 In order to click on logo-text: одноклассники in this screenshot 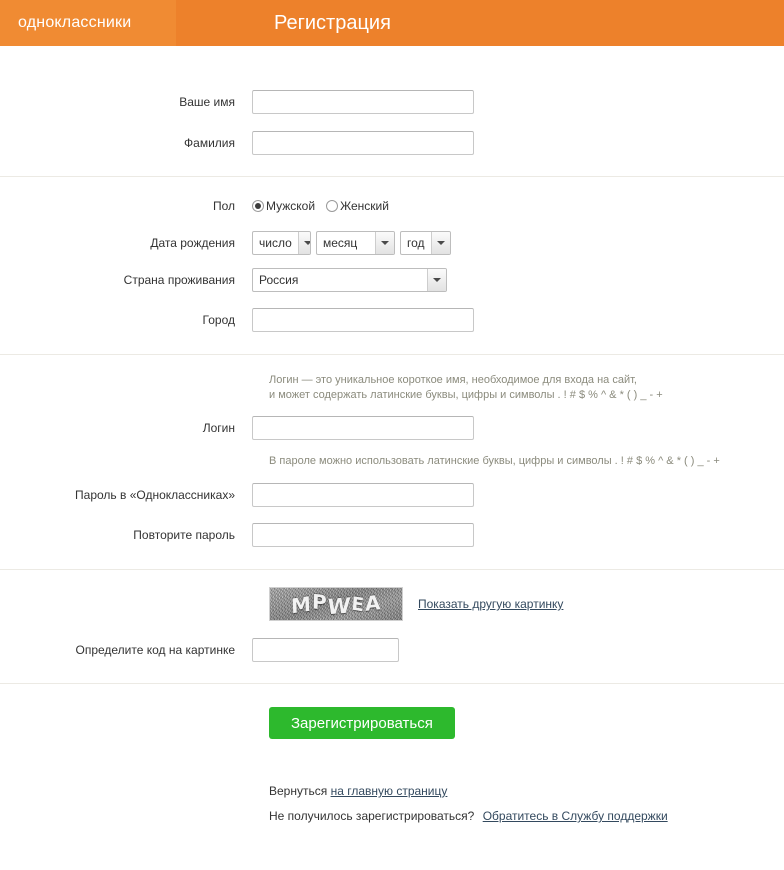, I will do `click(75, 22)`.